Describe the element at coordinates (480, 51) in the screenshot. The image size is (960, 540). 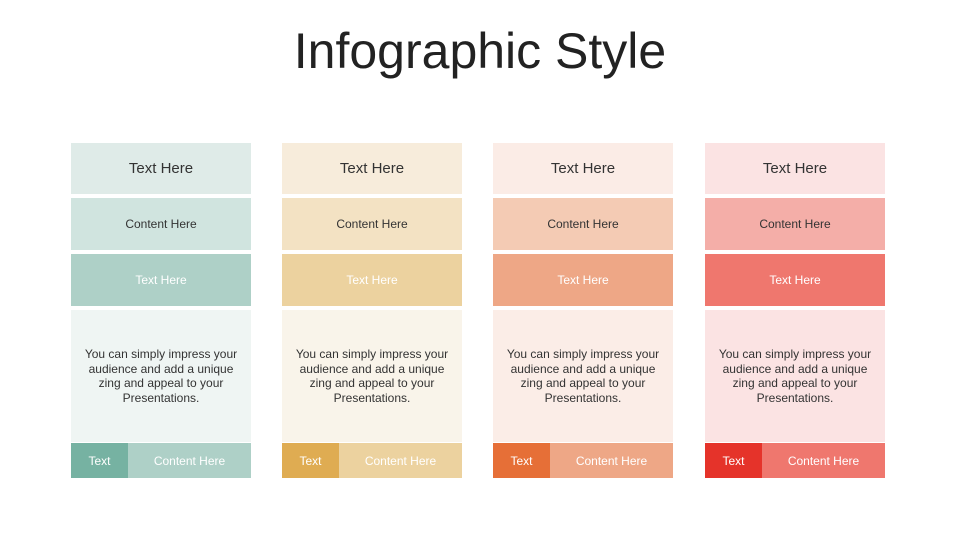
I see `slide-title: Infographic Style` at that location.